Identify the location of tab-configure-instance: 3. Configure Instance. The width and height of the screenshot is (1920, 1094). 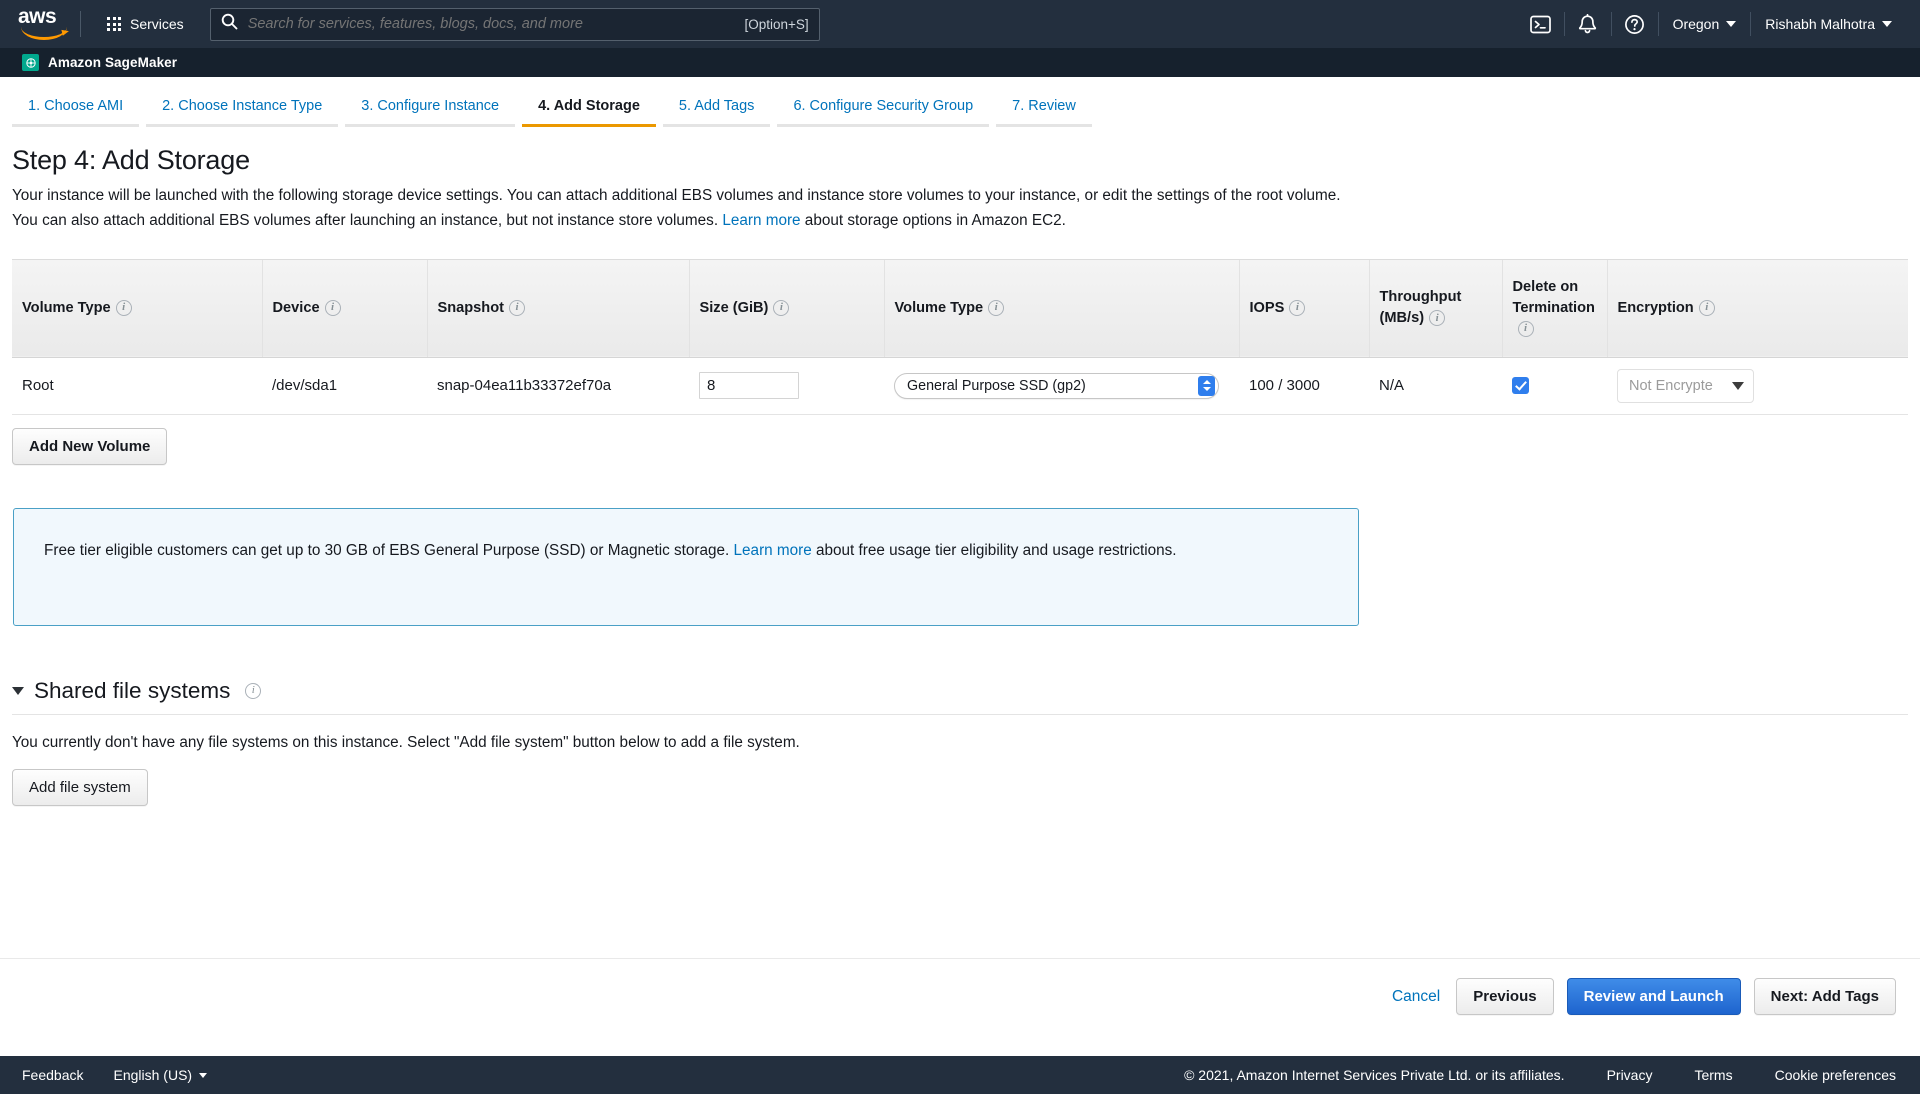
(430, 112).